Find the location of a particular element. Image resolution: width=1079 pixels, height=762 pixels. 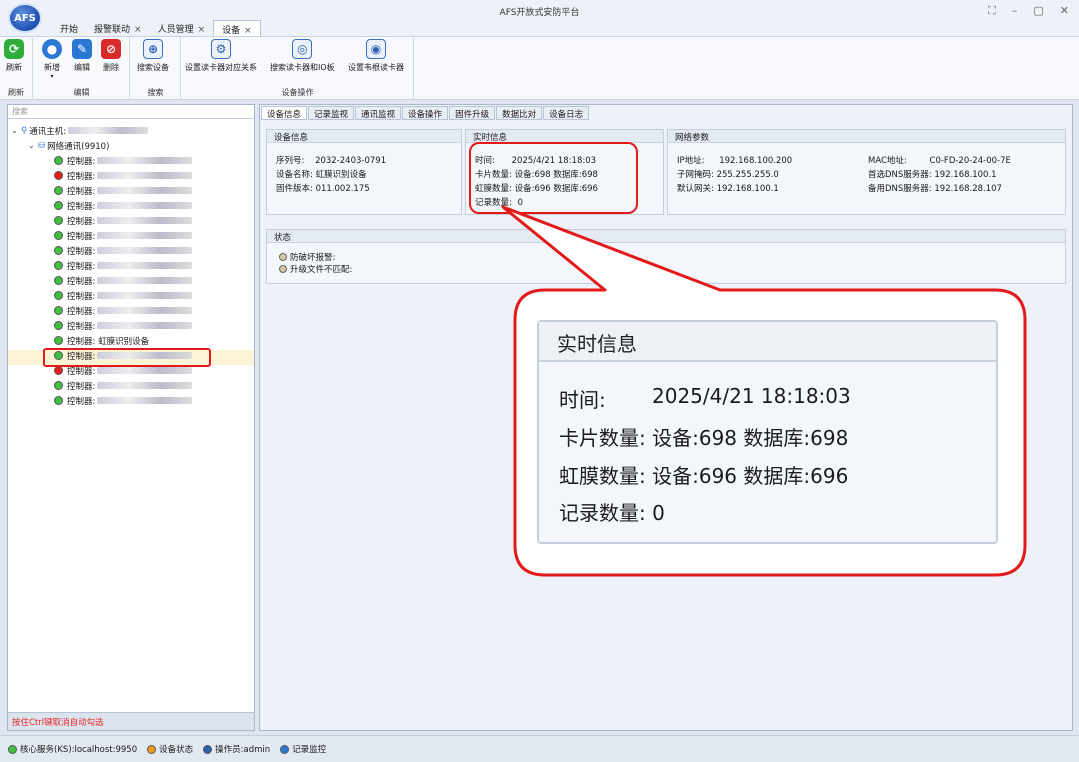

tab-alarm-linkage: 报警联动 × is located at coordinates (118, 28).